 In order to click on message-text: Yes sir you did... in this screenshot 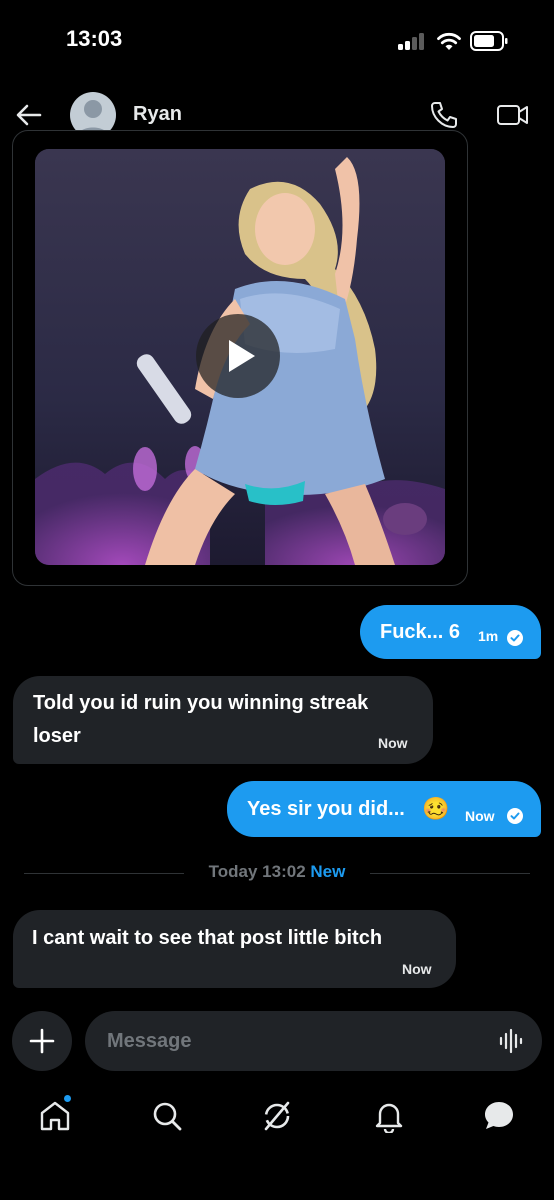, I will do `click(326, 809)`.